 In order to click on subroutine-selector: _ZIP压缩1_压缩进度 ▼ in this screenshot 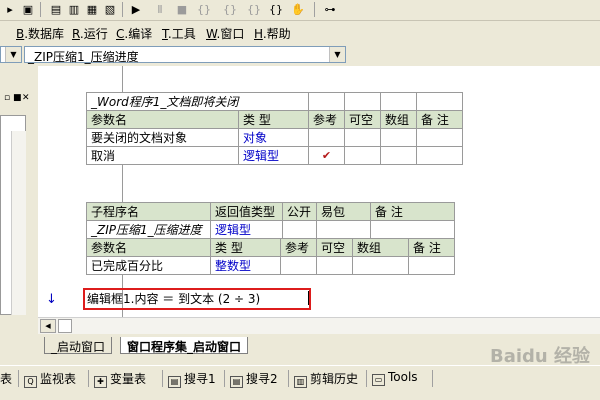, I will do `click(185, 55)`.